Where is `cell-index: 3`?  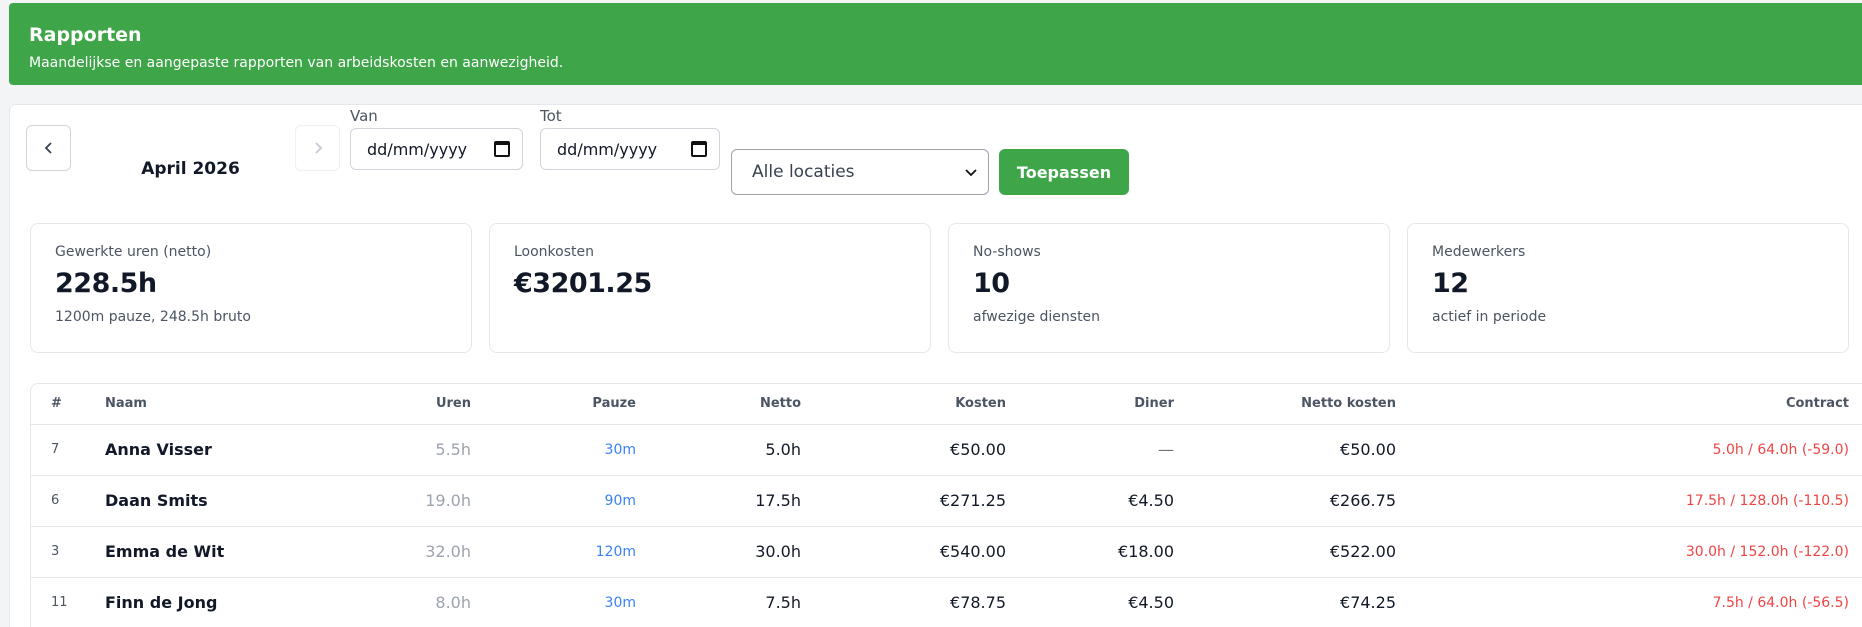 cell-index: 3 is located at coordinates (62, 552).